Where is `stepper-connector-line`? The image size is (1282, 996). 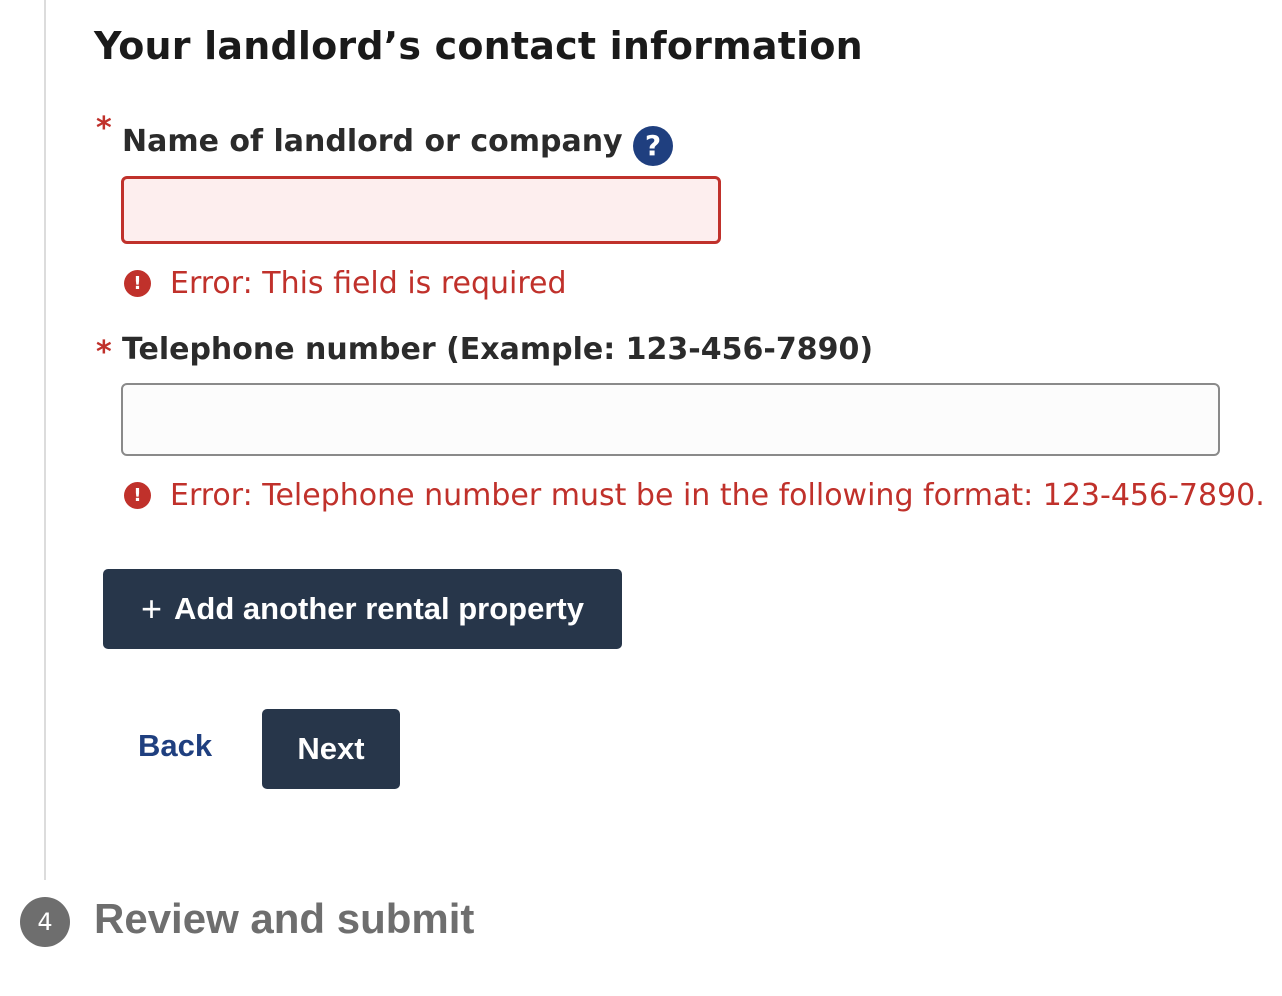 stepper-connector-line is located at coordinates (45, 440).